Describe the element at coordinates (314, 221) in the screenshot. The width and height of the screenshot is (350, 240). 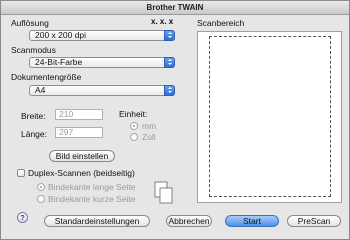
I see `prescan-button: PreScan` at that location.